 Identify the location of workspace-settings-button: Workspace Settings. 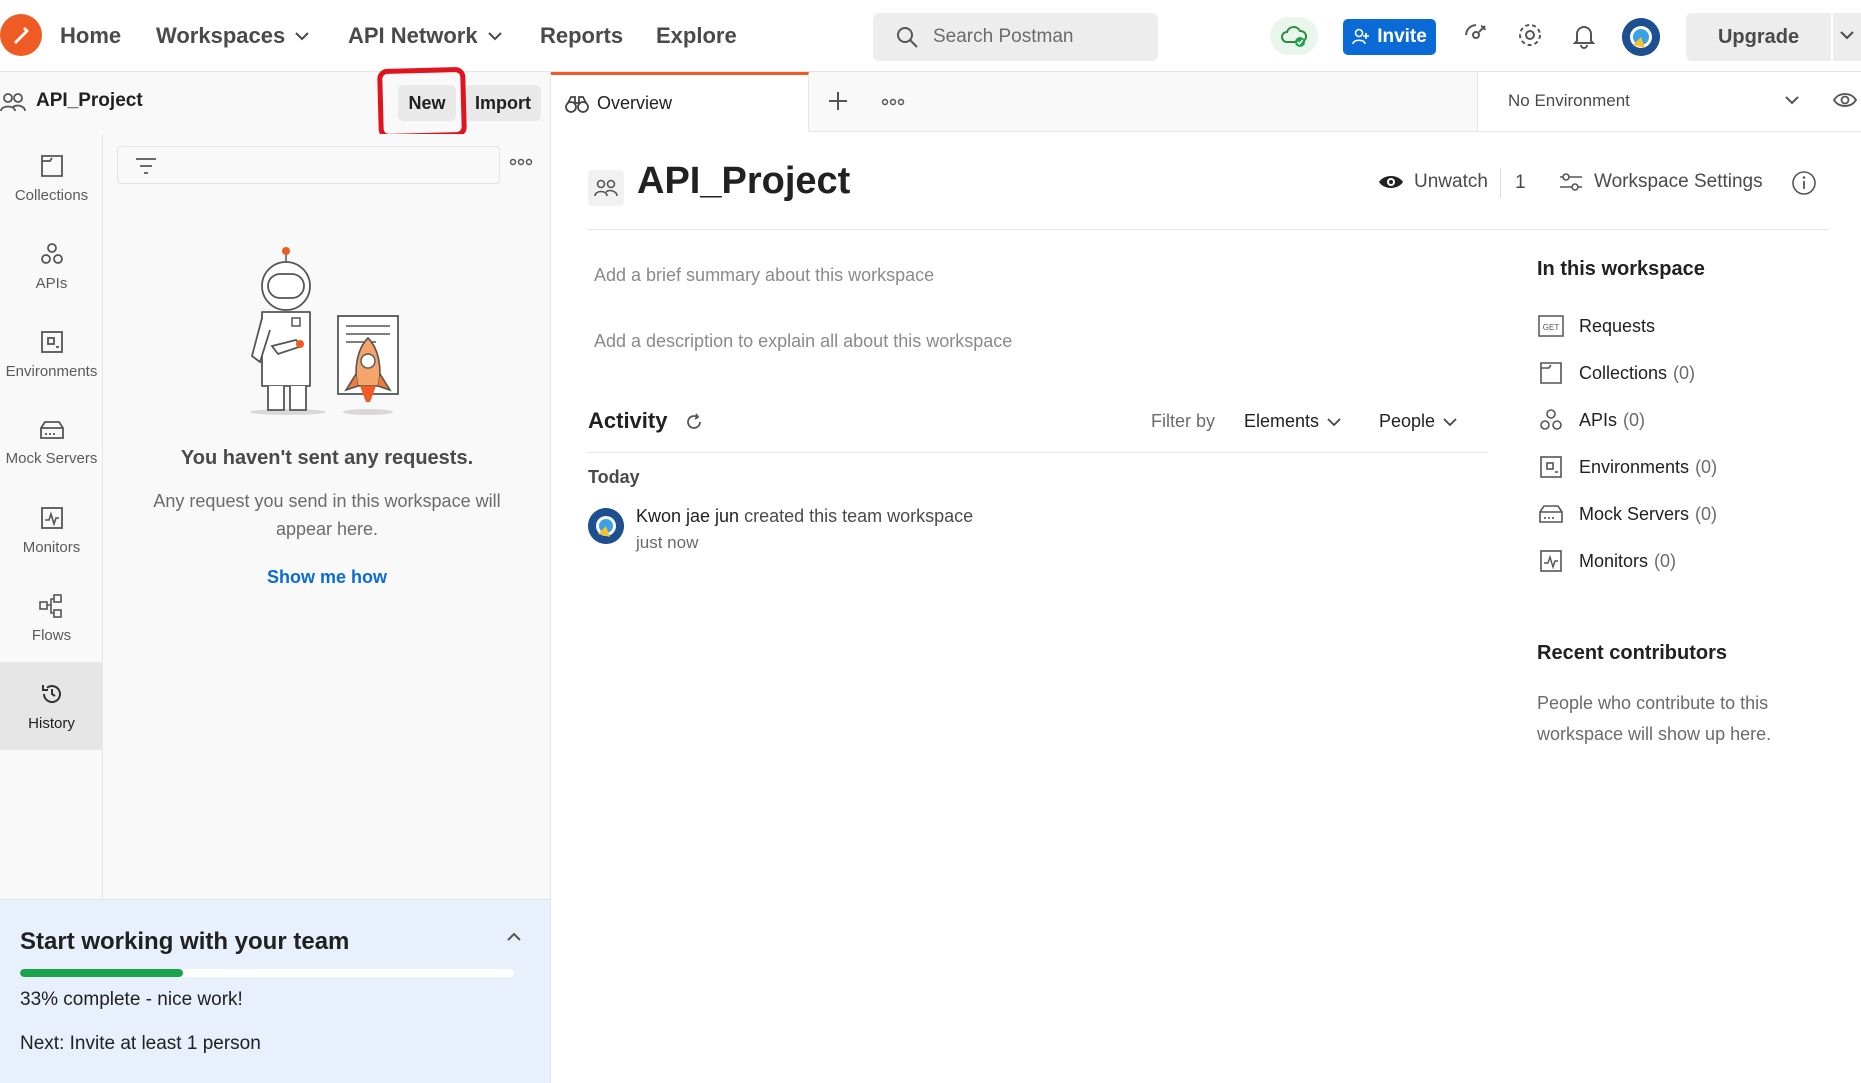
(1660, 182).